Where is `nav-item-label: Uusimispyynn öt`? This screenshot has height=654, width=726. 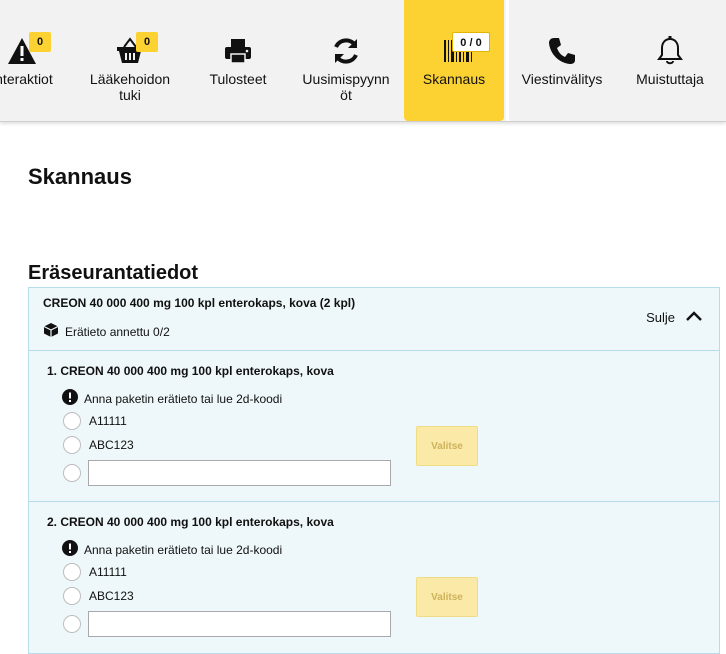
nav-item-label: Uusimispyynn öt is located at coordinates (346, 87).